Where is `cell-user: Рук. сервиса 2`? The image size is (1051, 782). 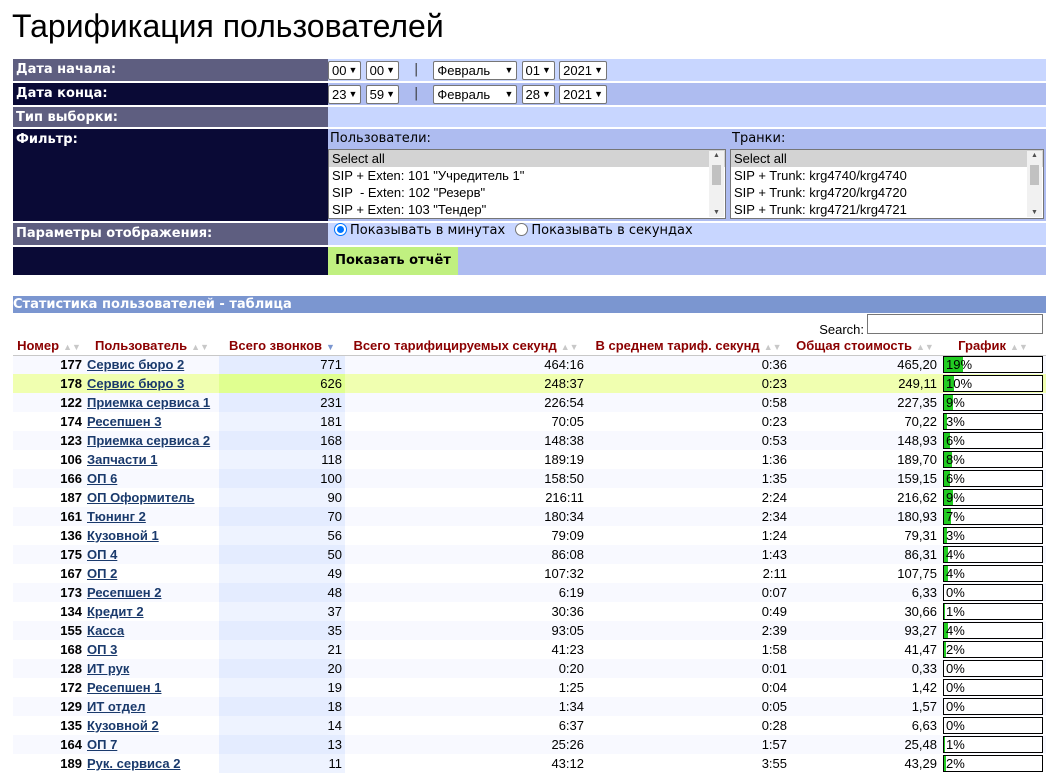 cell-user: Рук. сервиса 2 is located at coordinates (152, 763).